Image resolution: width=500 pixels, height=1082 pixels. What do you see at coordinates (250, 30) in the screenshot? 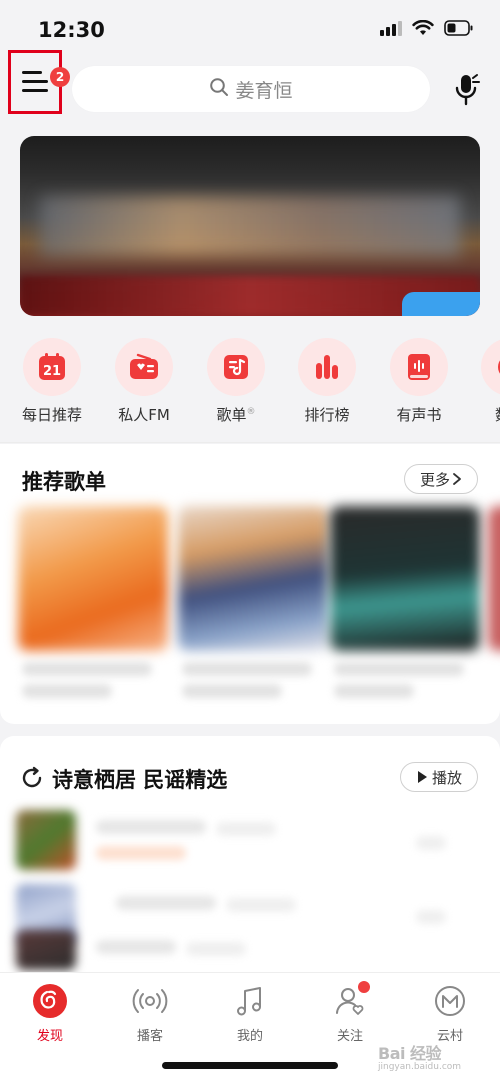
I see `status-bar: 12:30` at bounding box center [250, 30].